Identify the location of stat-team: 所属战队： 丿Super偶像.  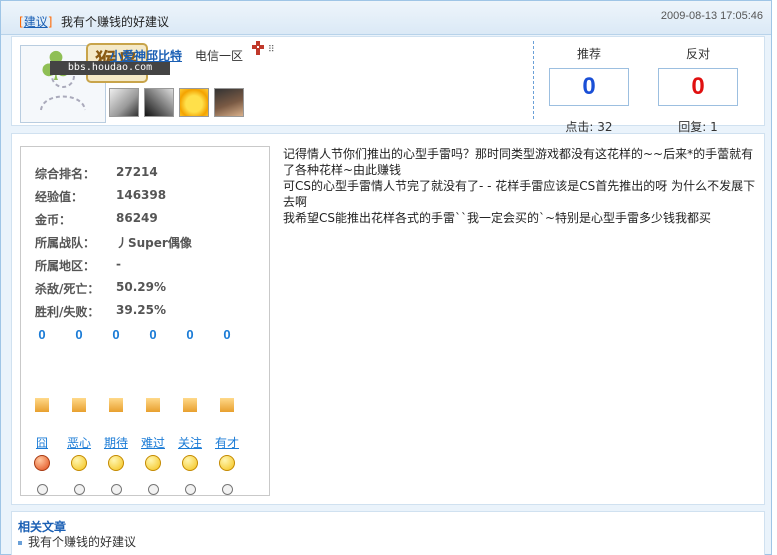
(113, 242).